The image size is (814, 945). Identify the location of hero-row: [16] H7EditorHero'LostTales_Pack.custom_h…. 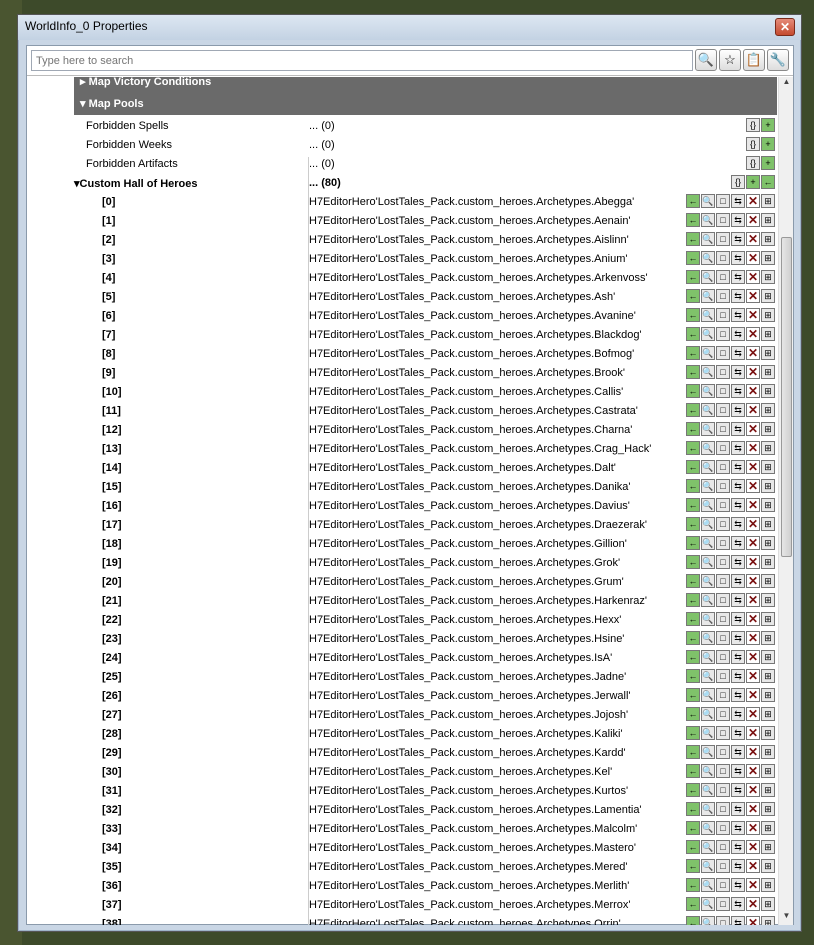
(425, 506).